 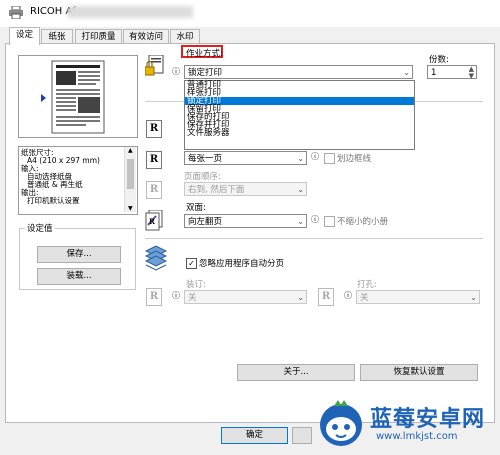 I want to click on svg-text: R, so click(x=152, y=221).